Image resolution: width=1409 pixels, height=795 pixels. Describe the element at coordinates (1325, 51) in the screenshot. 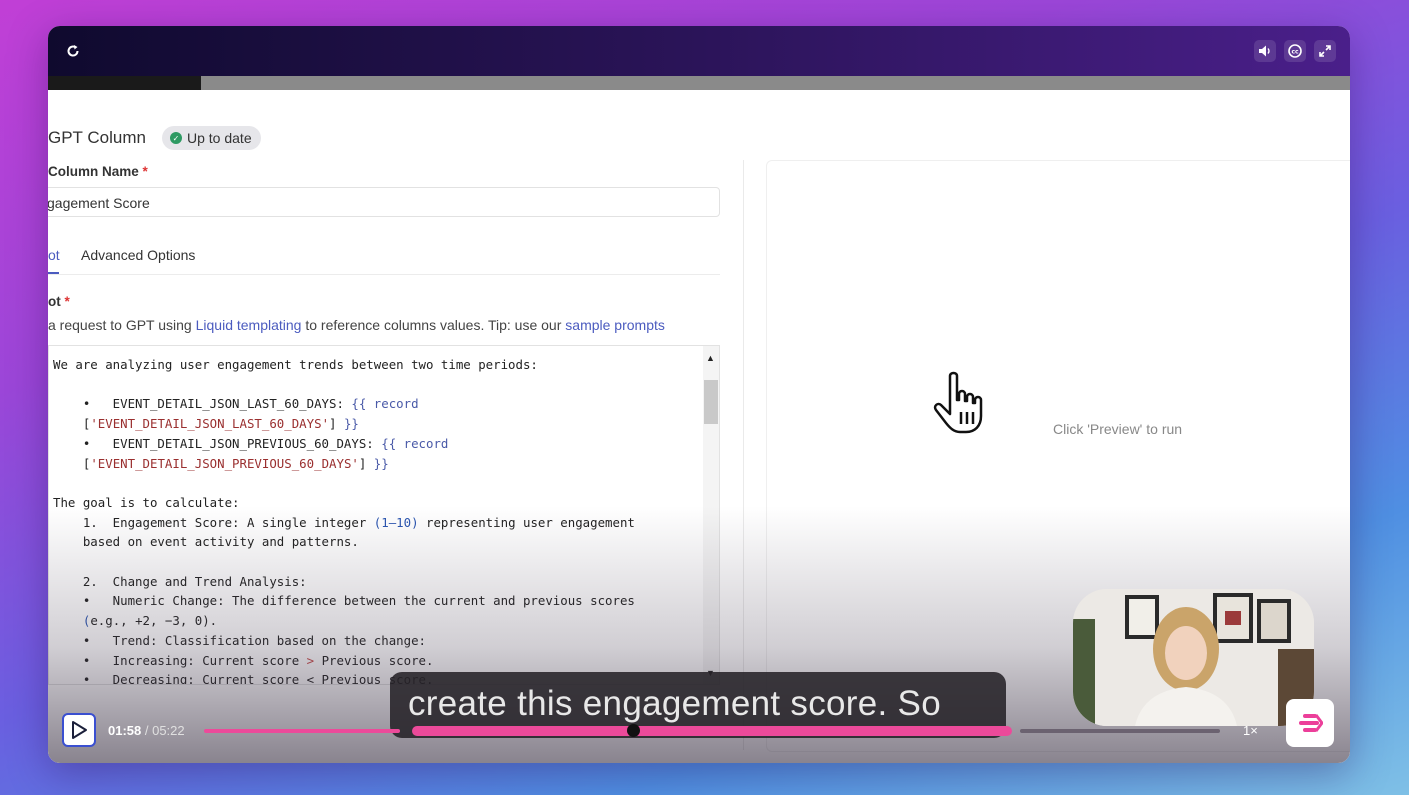

I see `fullscreen-icon` at that location.